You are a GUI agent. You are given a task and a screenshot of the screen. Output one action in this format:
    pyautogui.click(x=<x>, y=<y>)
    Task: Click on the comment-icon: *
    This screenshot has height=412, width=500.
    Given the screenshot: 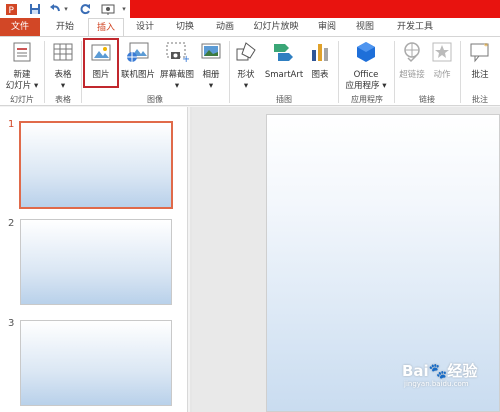 What is the action you would take?
    pyautogui.click(x=480, y=54)
    